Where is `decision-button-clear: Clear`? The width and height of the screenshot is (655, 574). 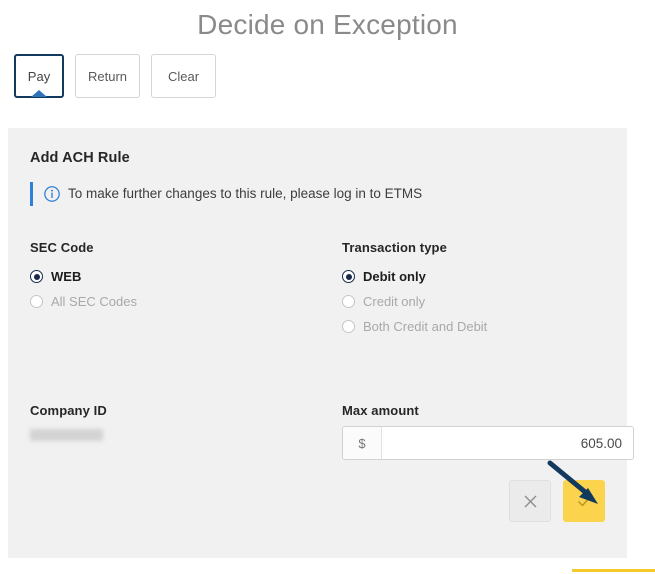 decision-button-clear: Clear is located at coordinates (183, 76).